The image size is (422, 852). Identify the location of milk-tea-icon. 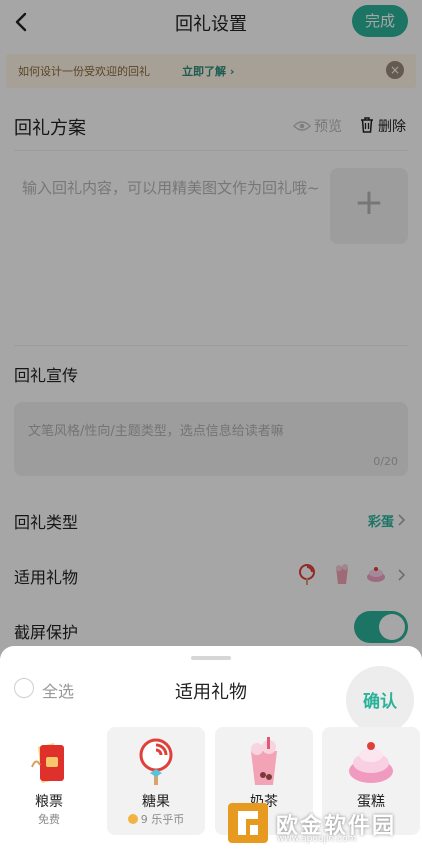
(264, 761).